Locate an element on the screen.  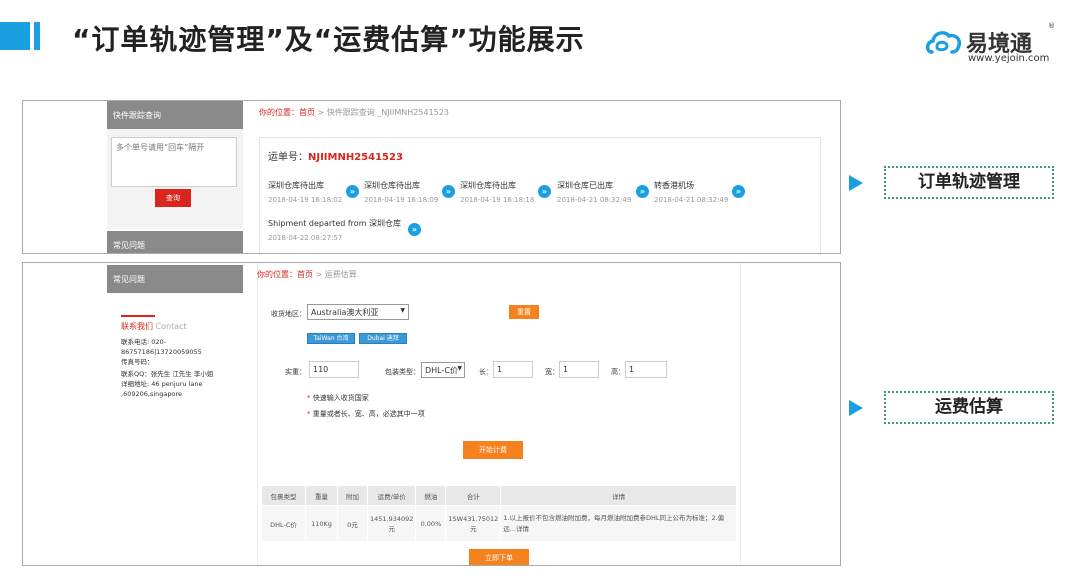
contact-line: 联系QQ：张先生 江先生 李小姐 is located at coordinates (167, 374).